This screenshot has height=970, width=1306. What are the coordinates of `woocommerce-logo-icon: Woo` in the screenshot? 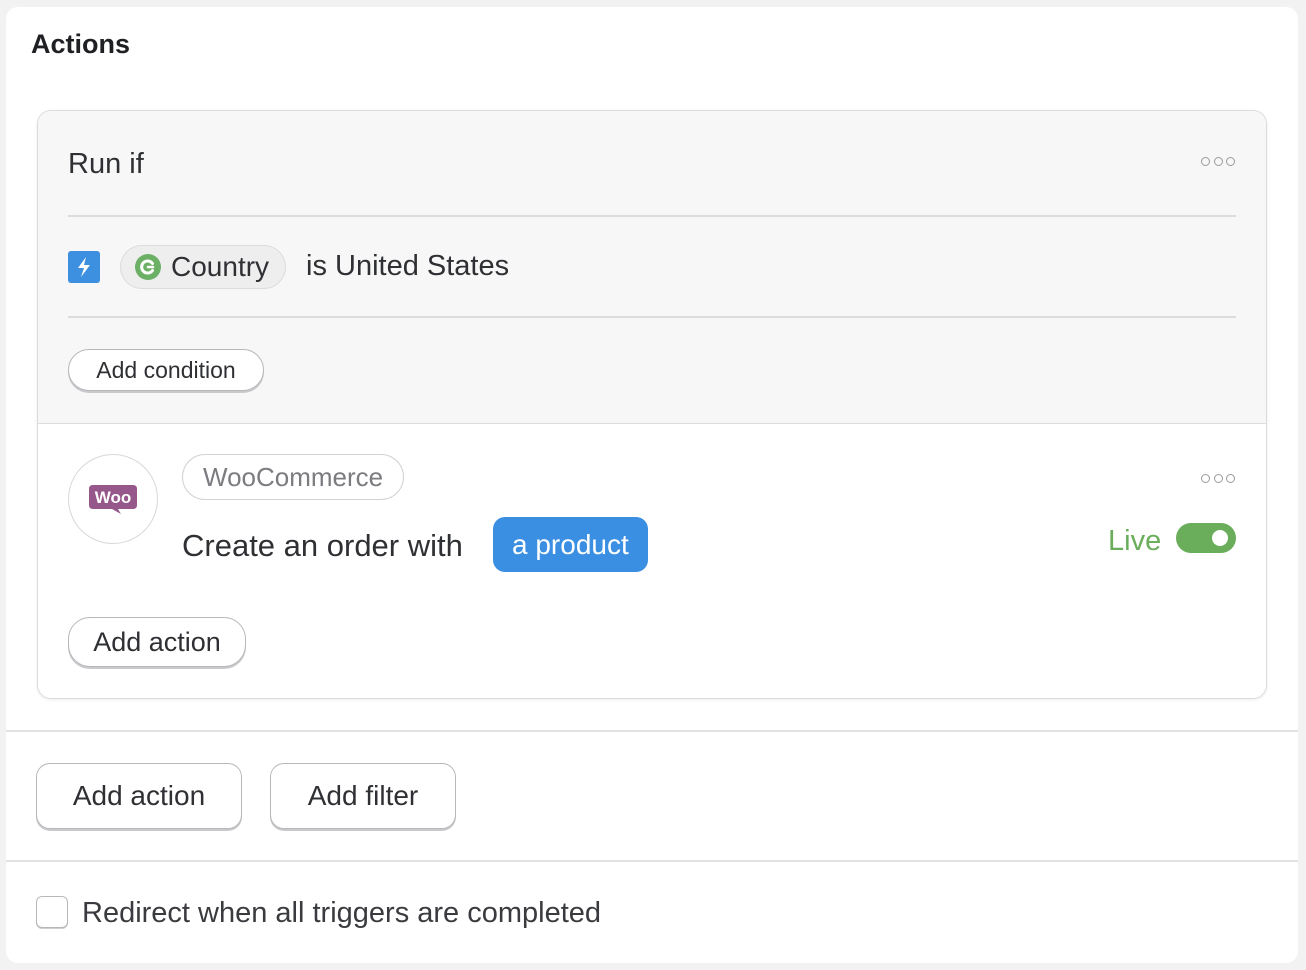 It's located at (113, 499).